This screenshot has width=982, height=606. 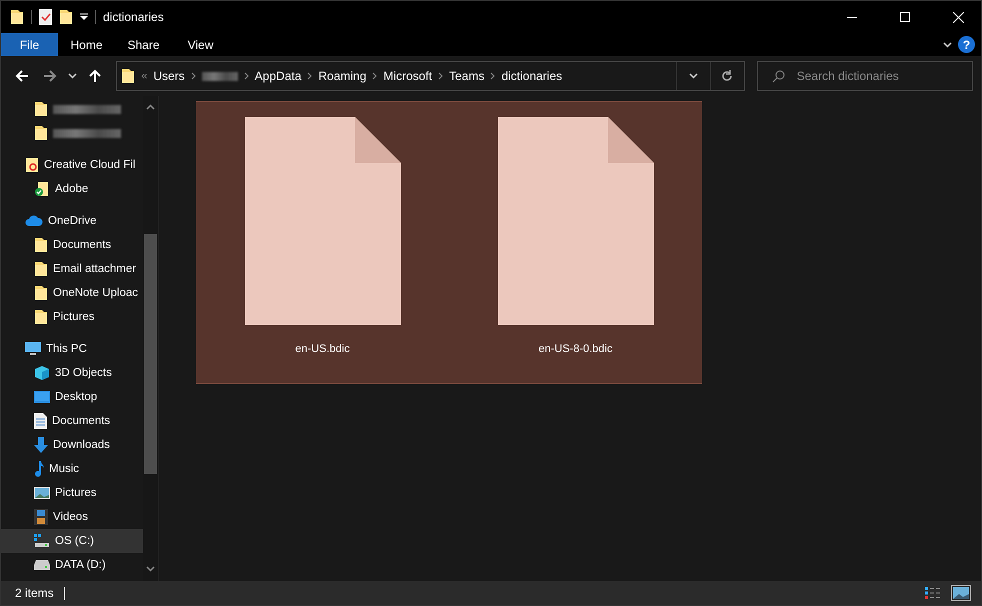 I want to click on document-icon, so click(x=40, y=421).